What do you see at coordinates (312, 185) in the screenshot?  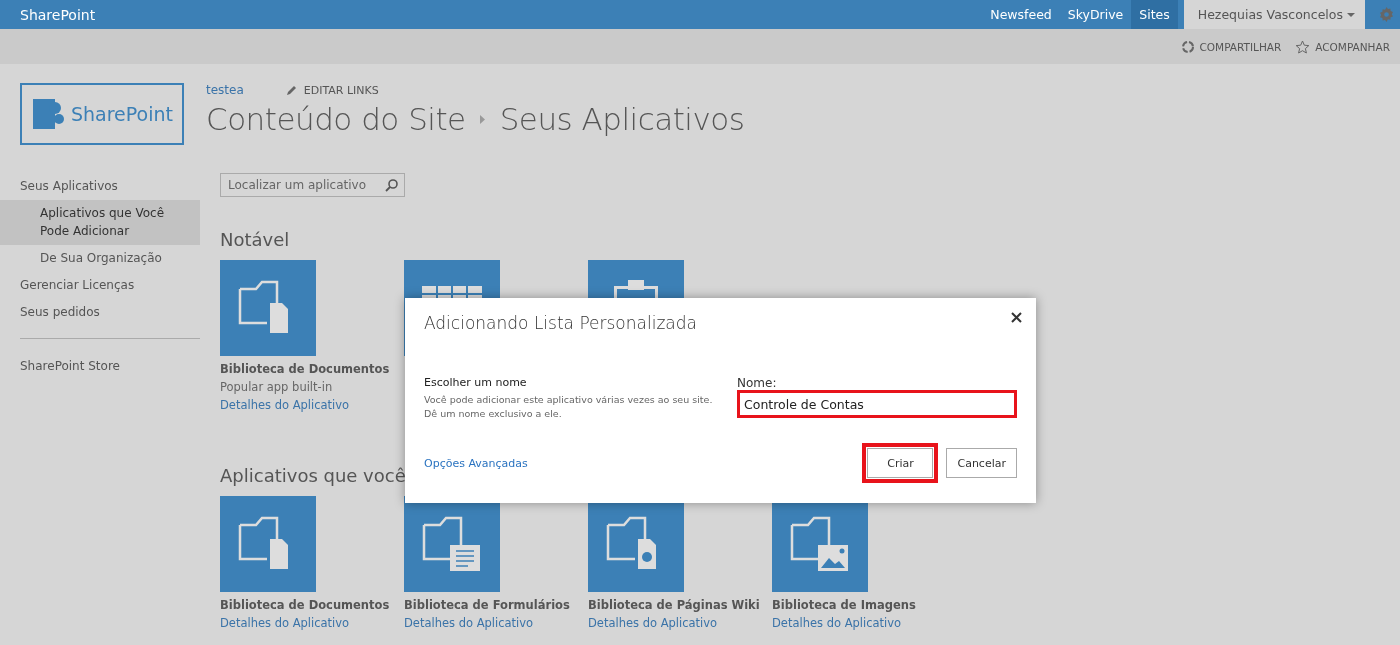 I see `search-field: Localizar um aplicativo` at bounding box center [312, 185].